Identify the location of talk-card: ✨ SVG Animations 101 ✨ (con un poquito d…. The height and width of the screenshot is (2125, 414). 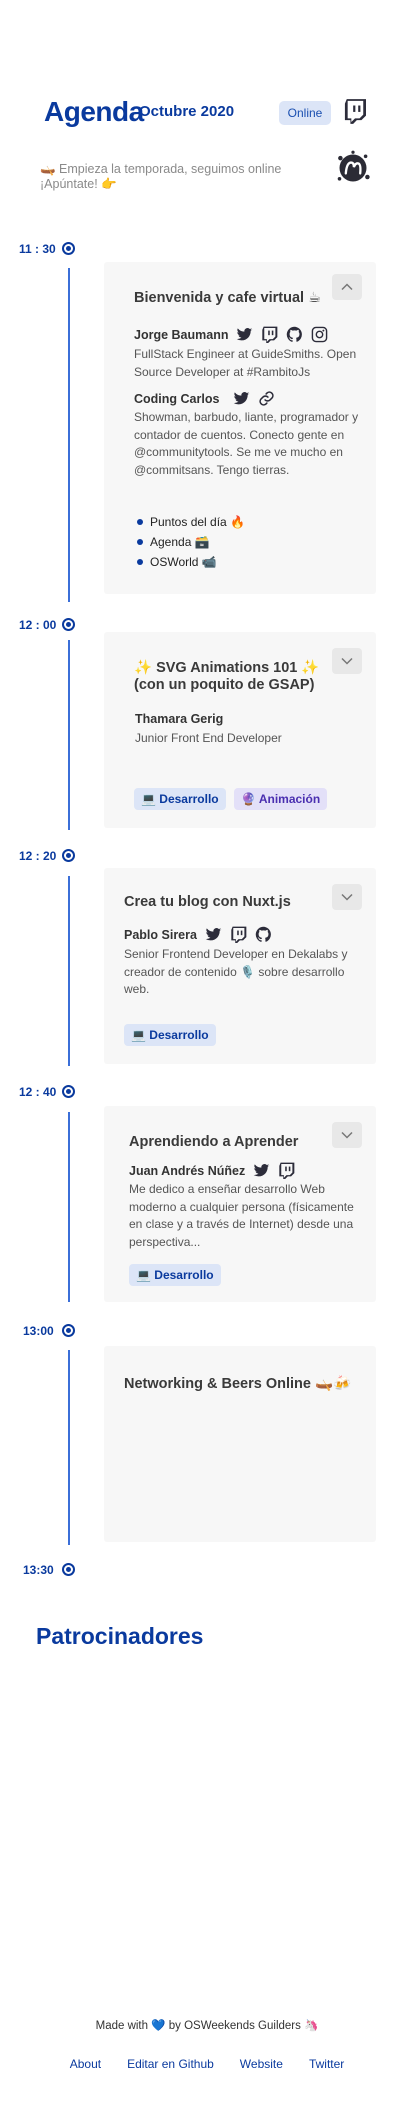
(240, 730).